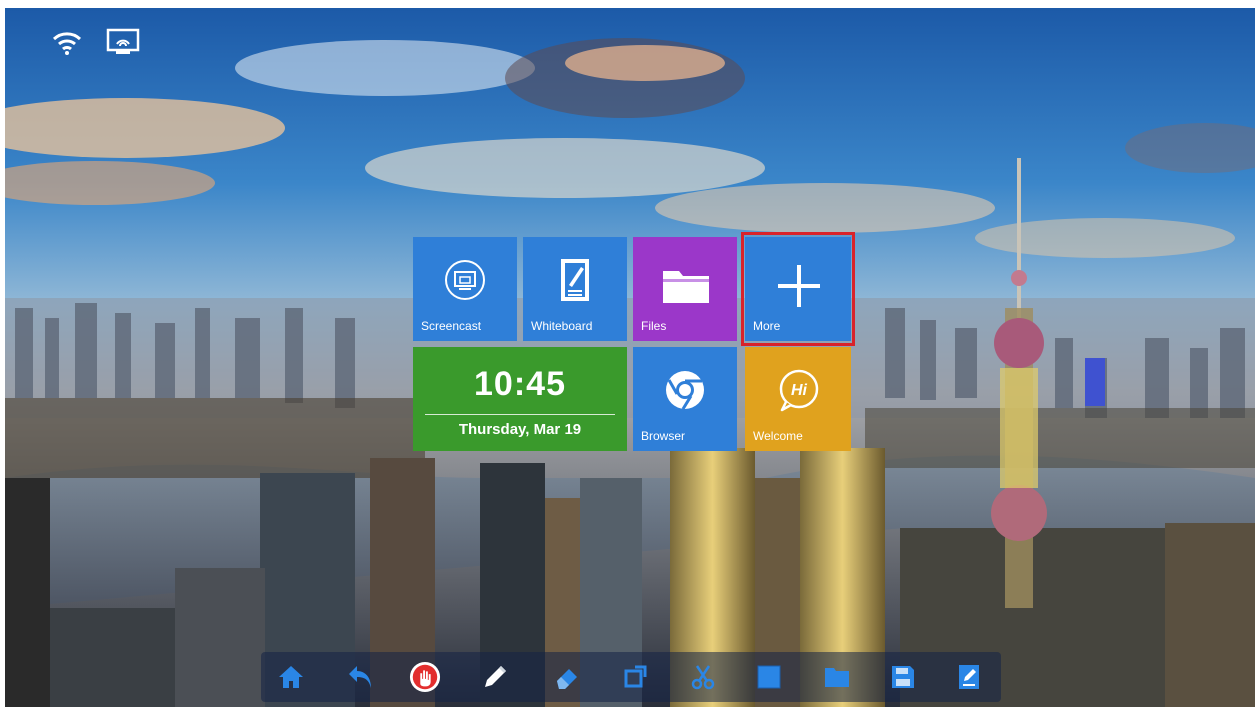 The height and width of the screenshot is (707, 1255). Describe the element at coordinates (654, 326) in the screenshot. I see `files-label: Files` at that location.